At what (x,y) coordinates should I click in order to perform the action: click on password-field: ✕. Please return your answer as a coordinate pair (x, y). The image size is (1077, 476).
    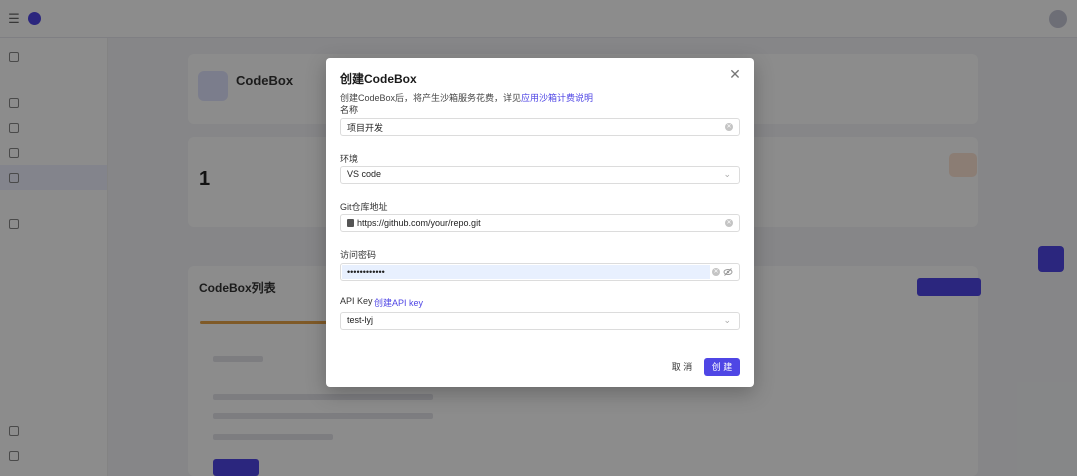
    Looking at the image, I should click on (540, 272).